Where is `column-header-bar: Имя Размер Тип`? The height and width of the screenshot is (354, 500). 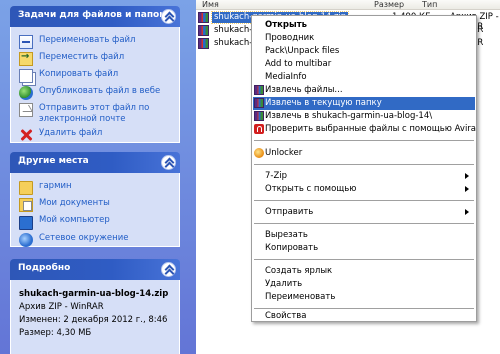
column-header-bar: Имя Размер Тип is located at coordinates (348, 5).